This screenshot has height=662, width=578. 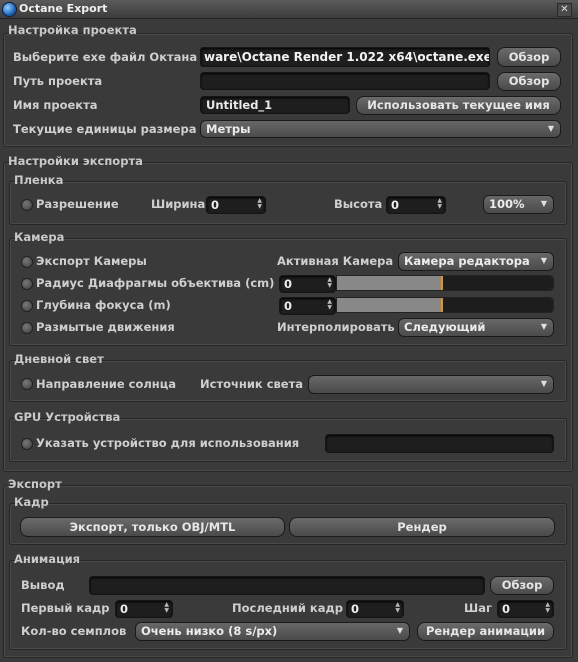 I want to click on samples-value: Очень низко (8 s/px), so click(x=209, y=631).